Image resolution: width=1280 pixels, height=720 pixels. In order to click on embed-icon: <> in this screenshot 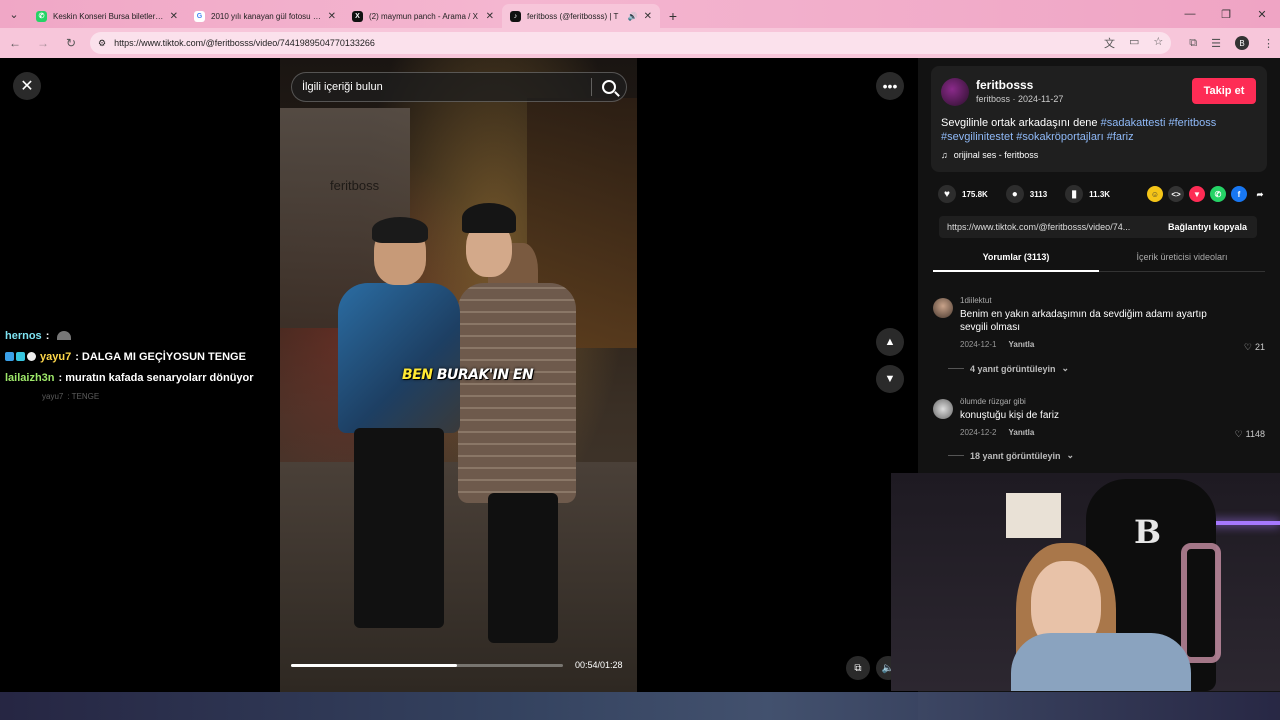, I will do `click(1176, 194)`.